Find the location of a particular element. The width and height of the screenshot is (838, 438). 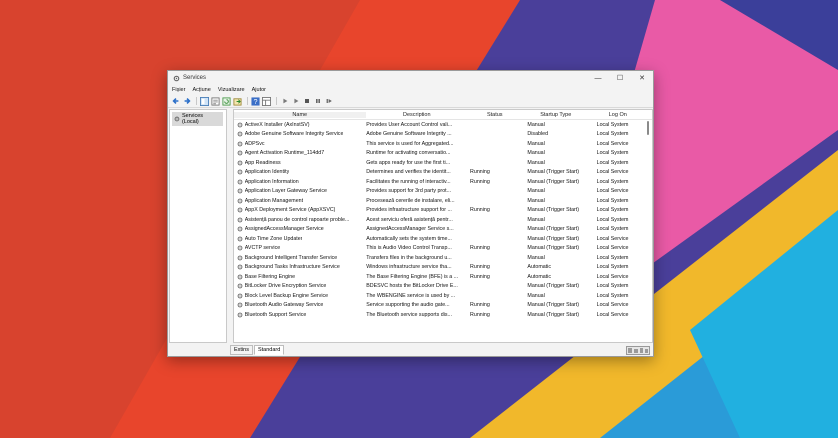

service-name-cell: Background Intelligent Transfer Service is located at coordinates (299, 258).